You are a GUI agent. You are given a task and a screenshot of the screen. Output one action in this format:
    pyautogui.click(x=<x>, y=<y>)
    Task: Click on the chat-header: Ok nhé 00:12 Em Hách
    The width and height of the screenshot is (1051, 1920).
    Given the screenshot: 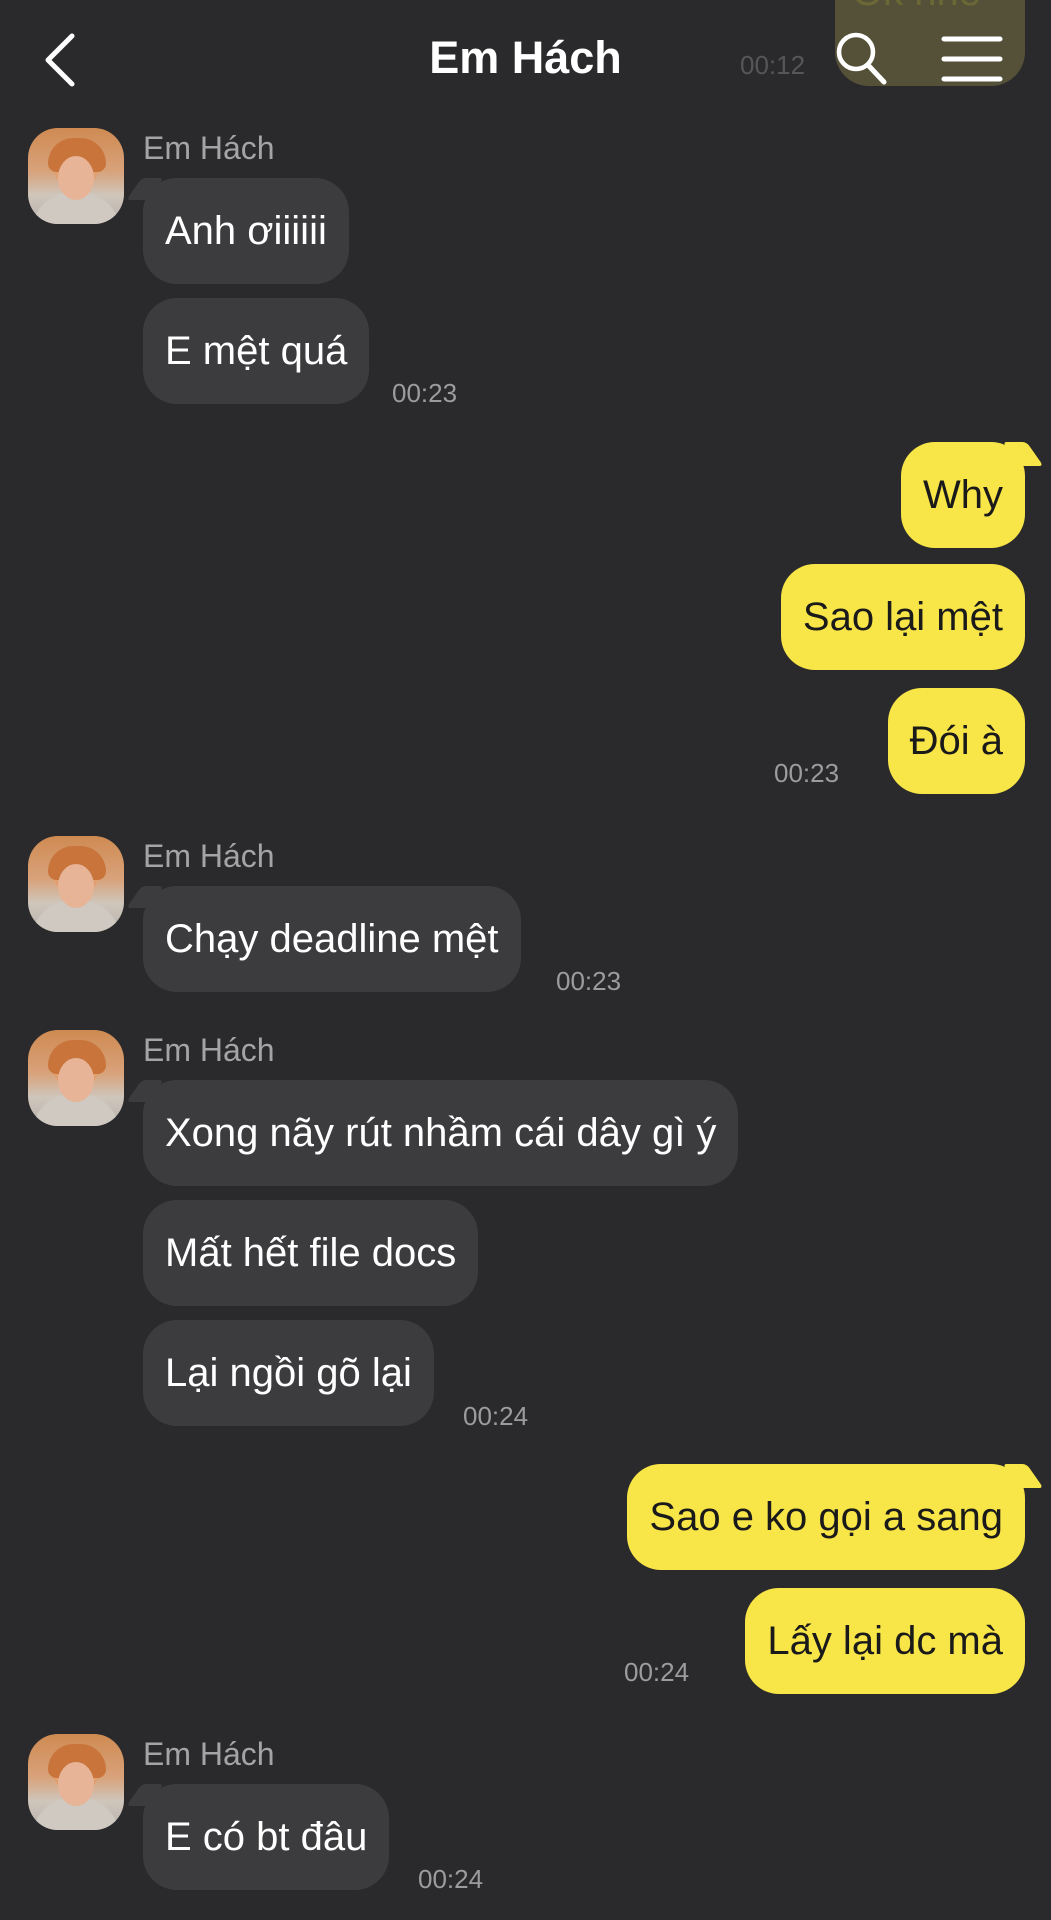 What is the action you would take?
    pyautogui.click(x=525, y=59)
    